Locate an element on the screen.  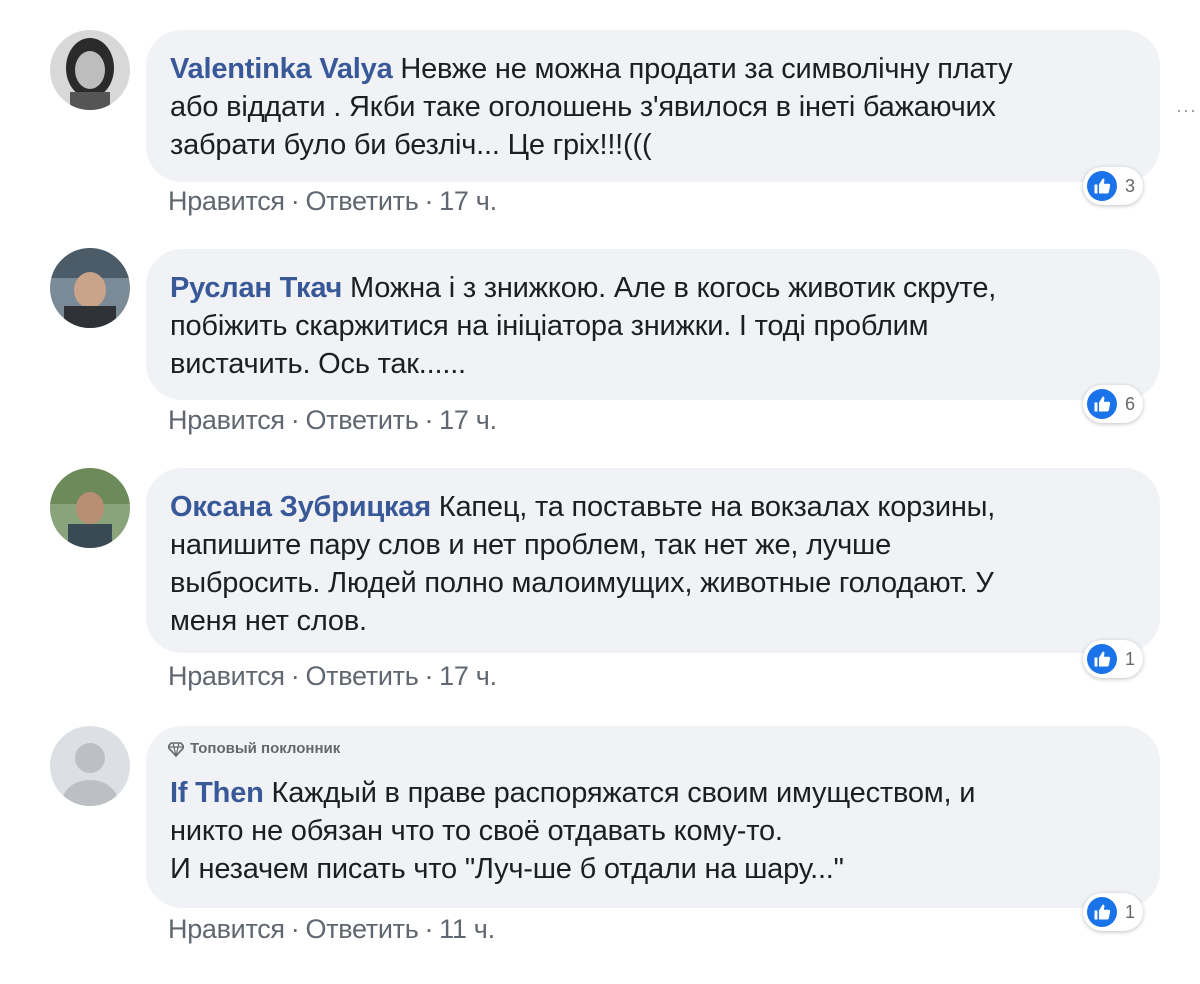
default-avatar-icon is located at coordinates (90, 766).